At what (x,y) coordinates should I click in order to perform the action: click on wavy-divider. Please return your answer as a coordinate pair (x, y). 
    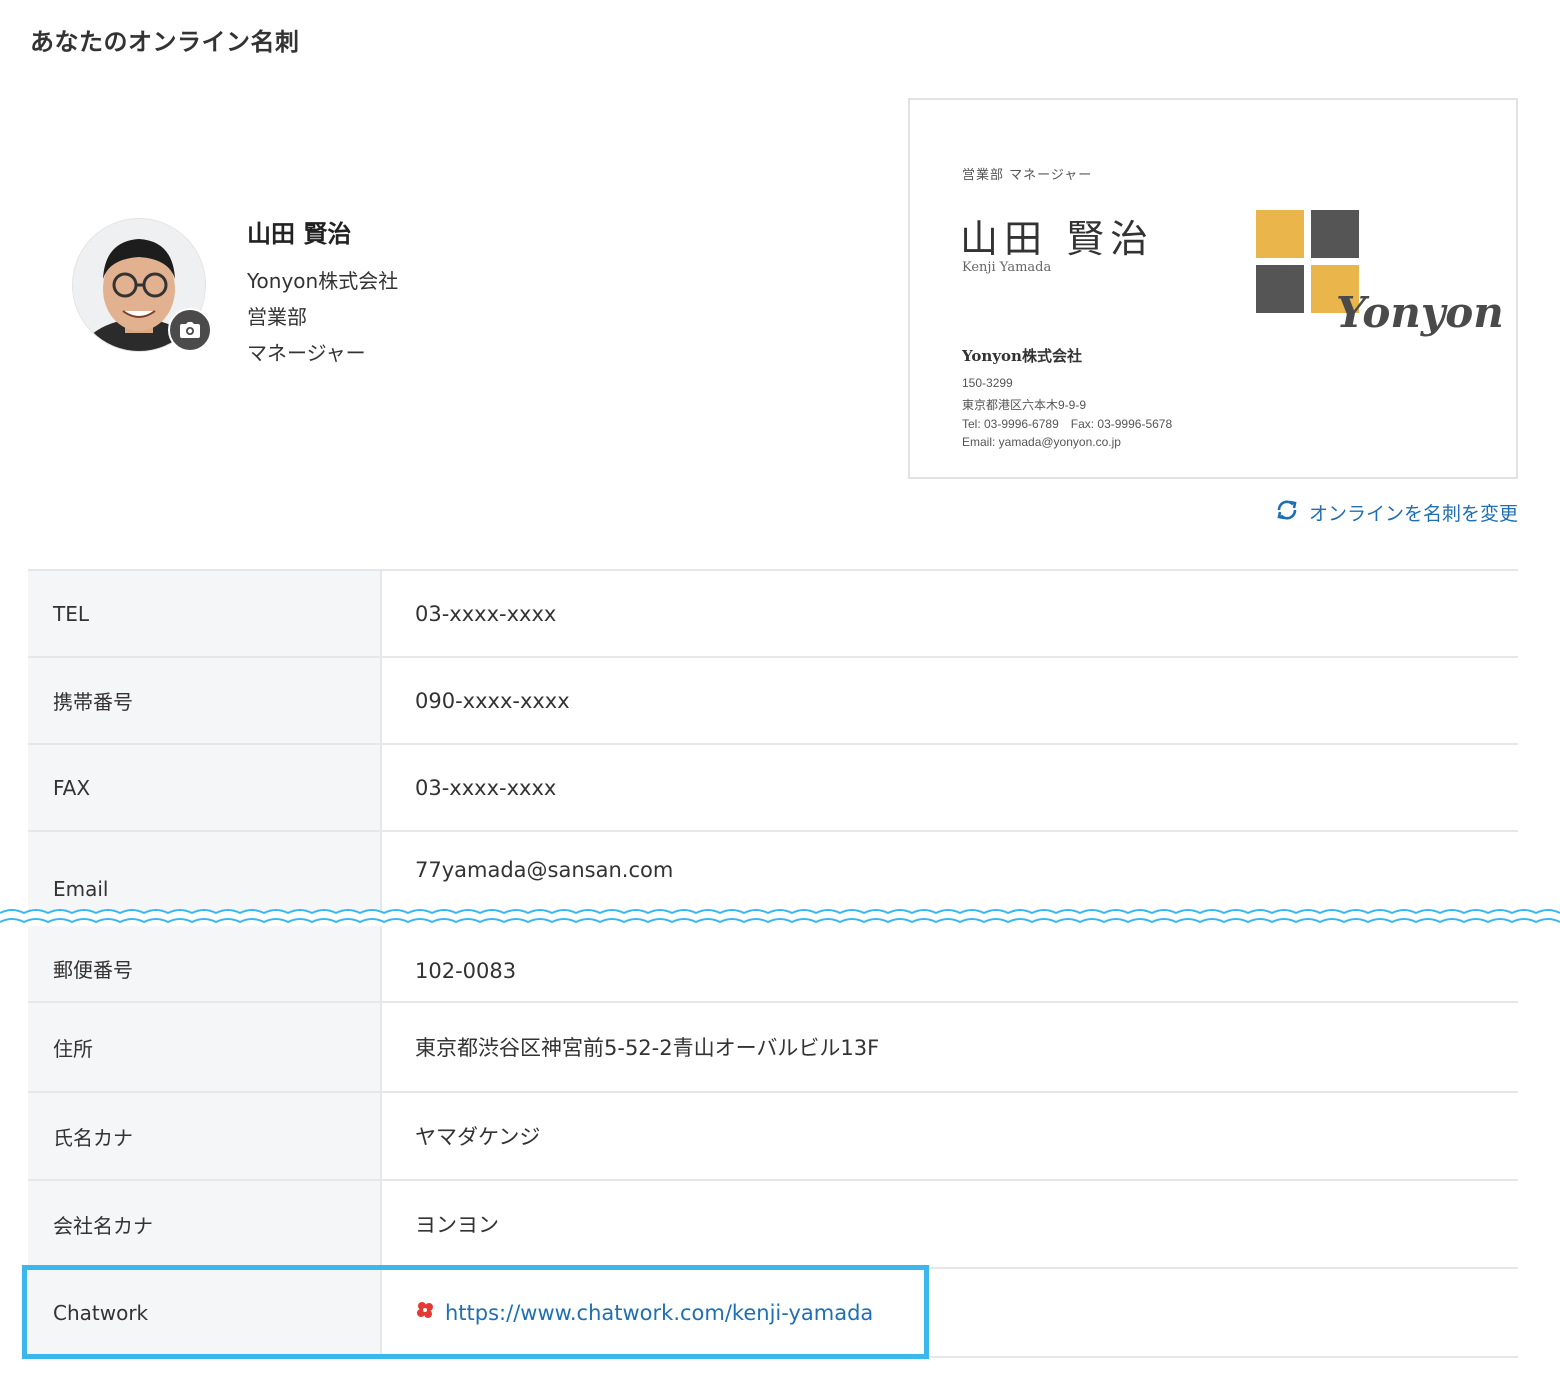
    Looking at the image, I should click on (780, 917).